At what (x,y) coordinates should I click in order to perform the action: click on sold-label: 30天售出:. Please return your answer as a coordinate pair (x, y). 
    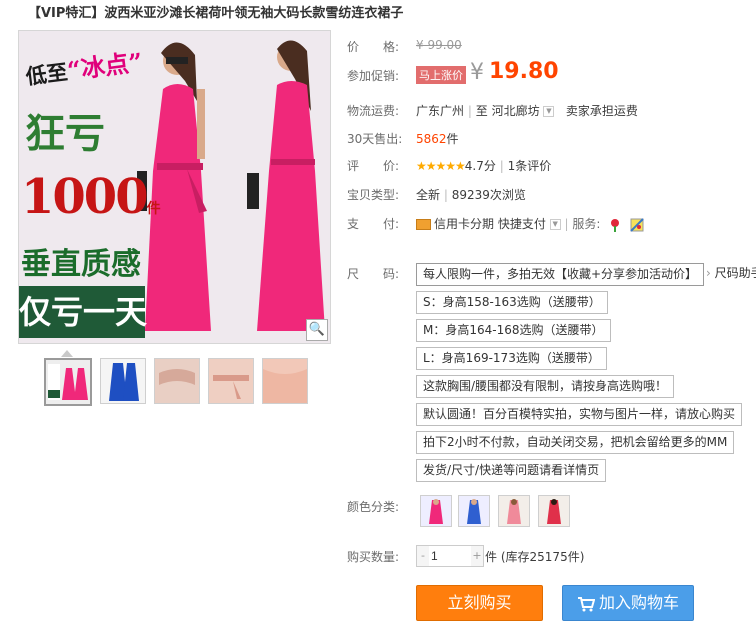
    Looking at the image, I should click on (375, 139).